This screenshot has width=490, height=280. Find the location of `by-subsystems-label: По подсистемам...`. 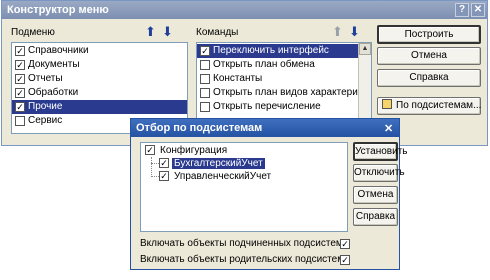

by-subsystems-label: По подсистемам... is located at coordinates (439, 105).